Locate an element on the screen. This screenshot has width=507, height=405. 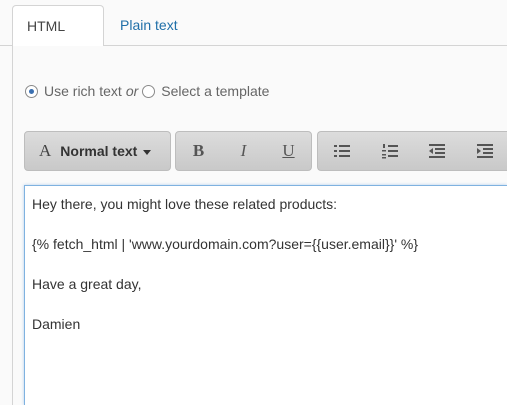
text-style-label: Normal text is located at coordinates (99, 151).